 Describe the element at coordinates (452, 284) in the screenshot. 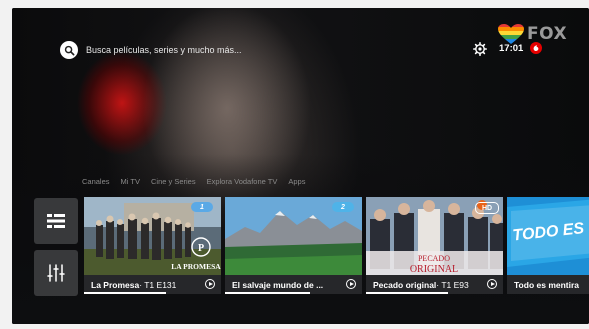

I see `card-episode: · T1 E93` at that location.